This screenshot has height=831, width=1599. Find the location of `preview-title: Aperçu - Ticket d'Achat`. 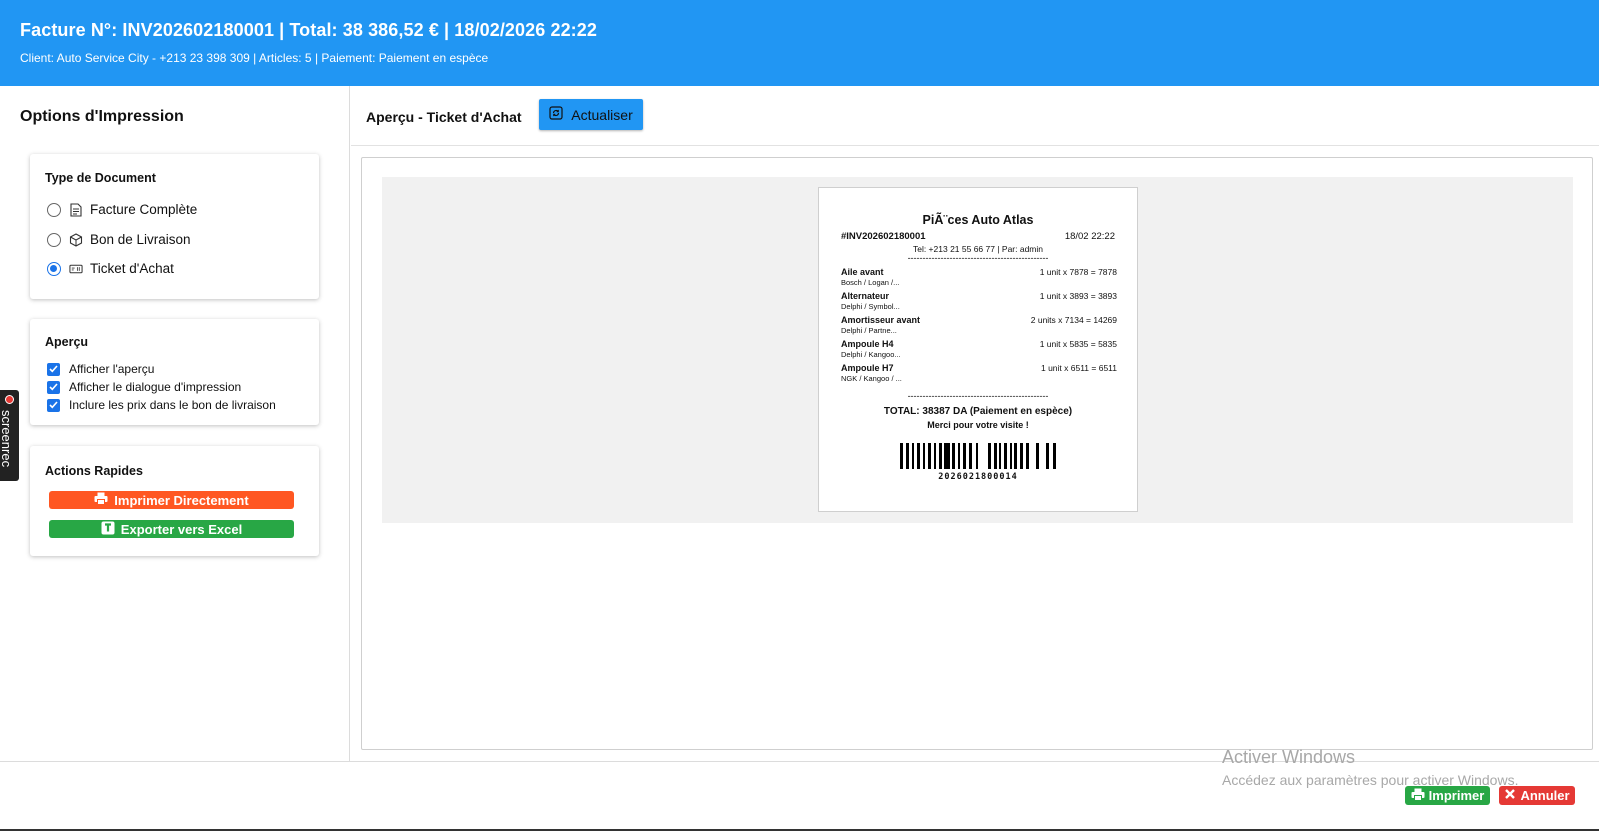

preview-title: Aperçu - Ticket d'Achat is located at coordinates (444, 117).